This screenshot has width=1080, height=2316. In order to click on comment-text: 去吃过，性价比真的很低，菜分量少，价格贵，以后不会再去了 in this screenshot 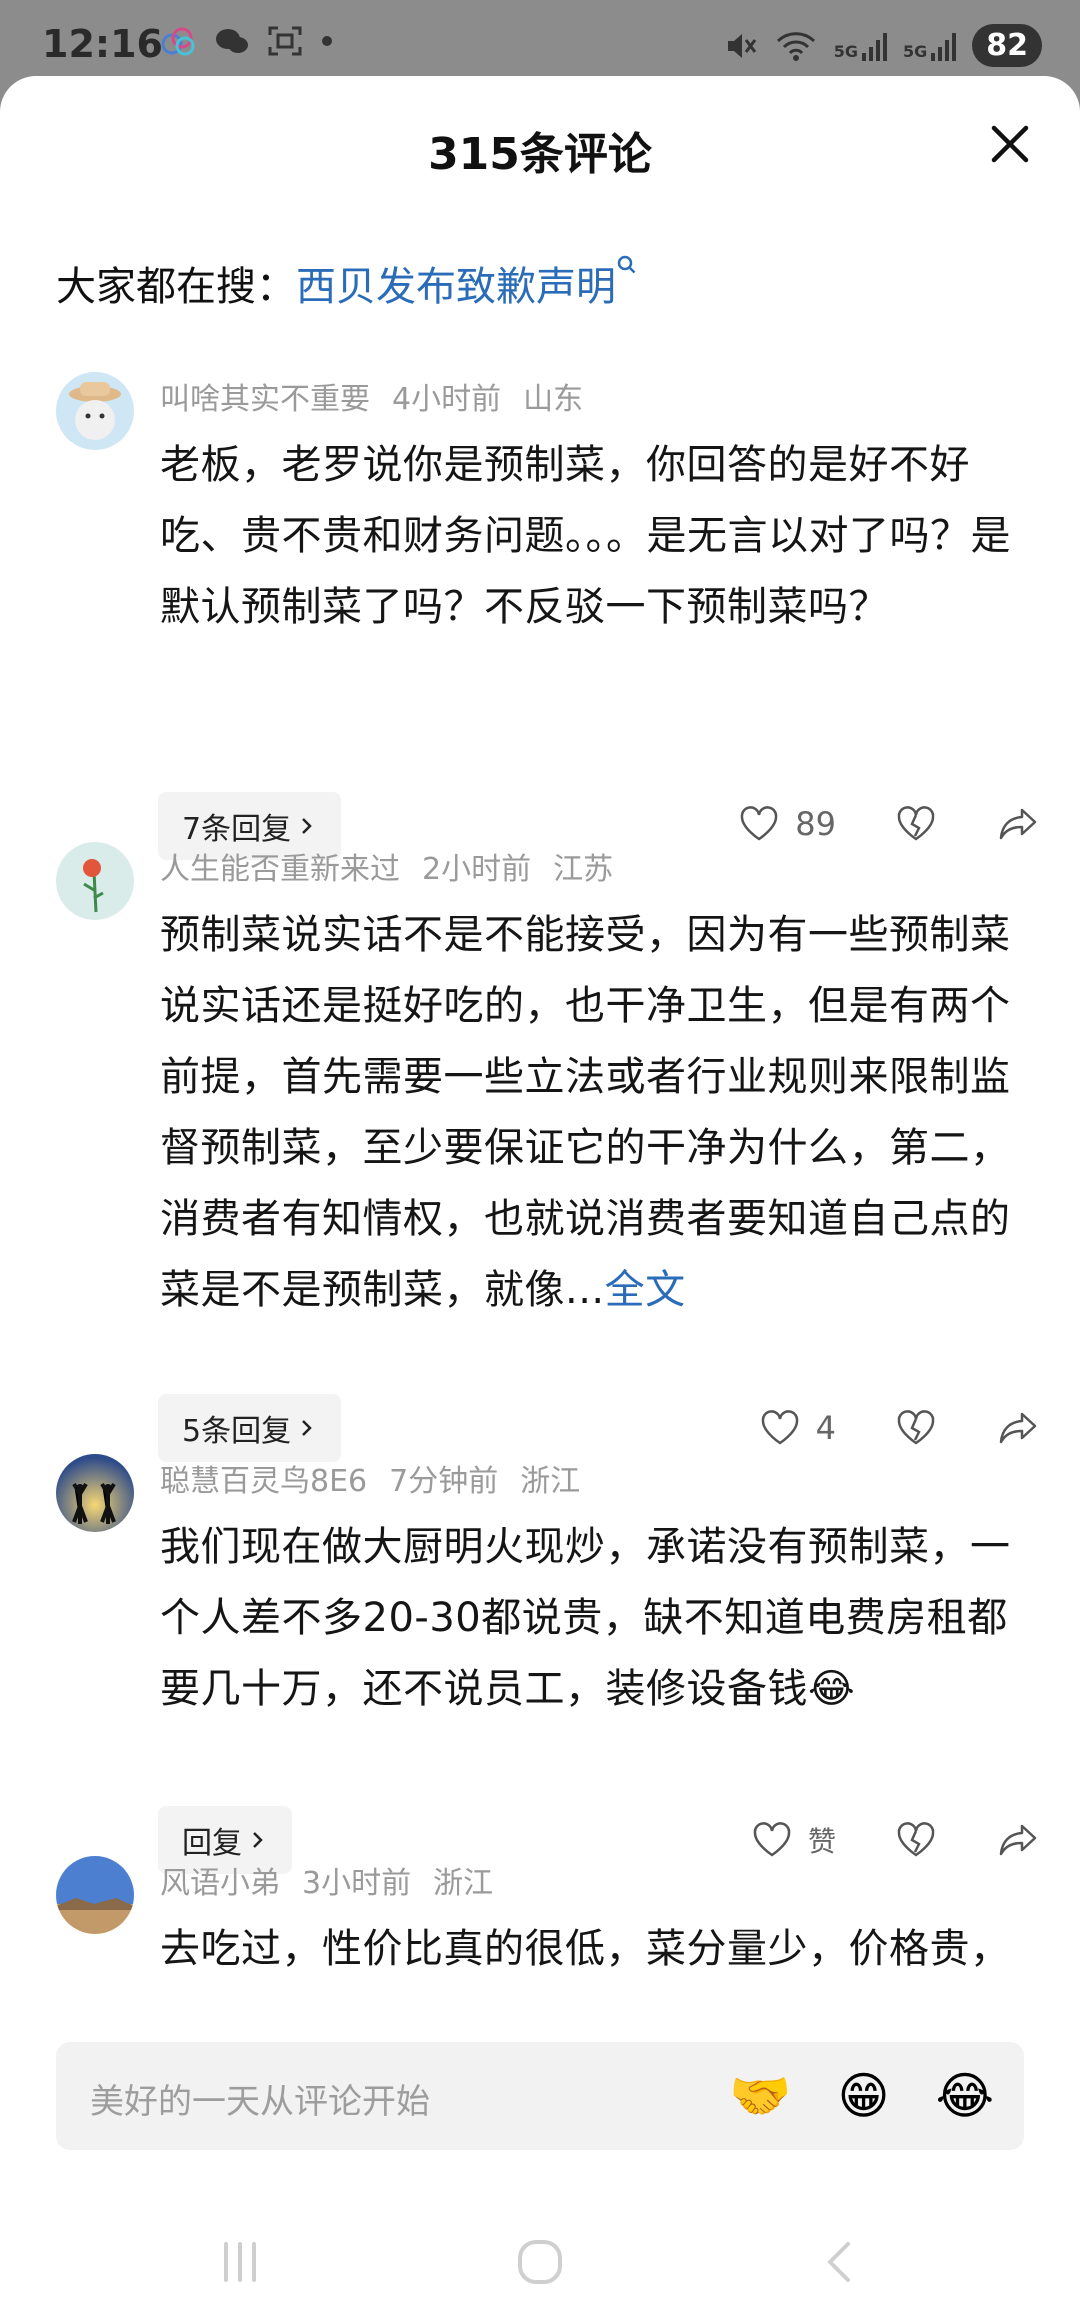, I will do `click(595, 1947)`.